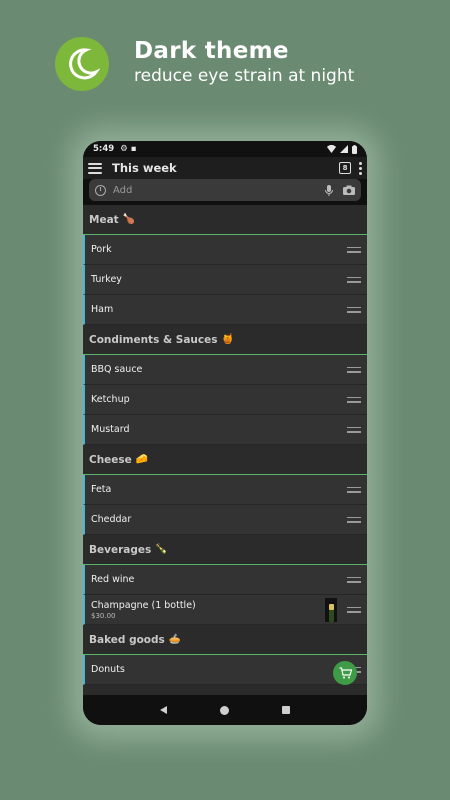 Image resolution: width=450 pixels, height=800 pixels. I want to click on clock-icon, so click(100, 190).